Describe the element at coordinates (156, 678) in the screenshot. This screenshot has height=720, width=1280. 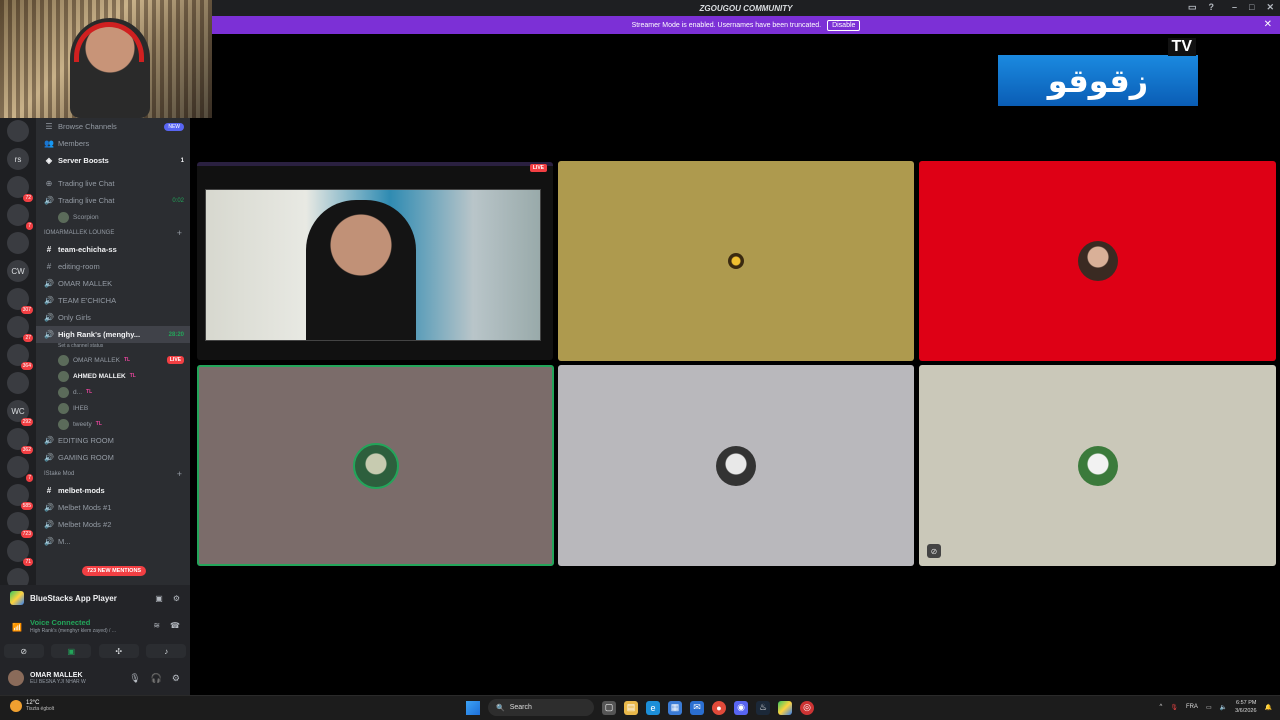
I see `headphones-icon: 🎧` at that location.